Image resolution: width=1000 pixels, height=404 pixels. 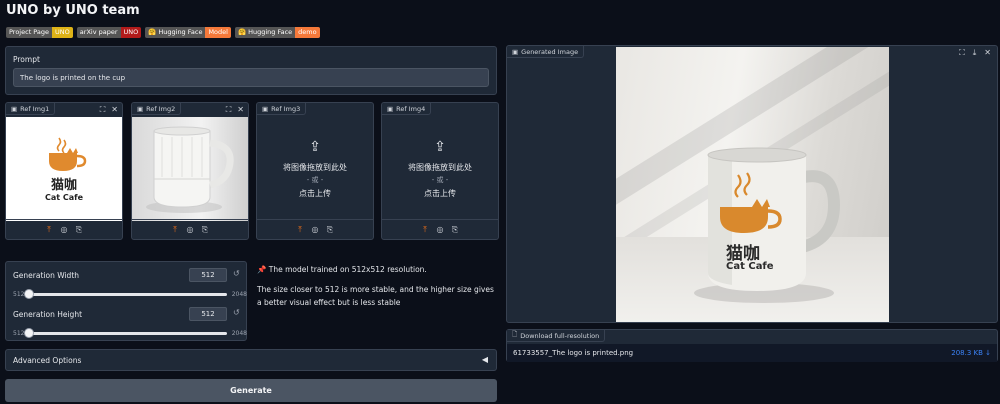 What do you see at coordinates (73, 10) in the screenshot?
I see `page-title: UNO by UNO team` at bounding box center [73, 10].